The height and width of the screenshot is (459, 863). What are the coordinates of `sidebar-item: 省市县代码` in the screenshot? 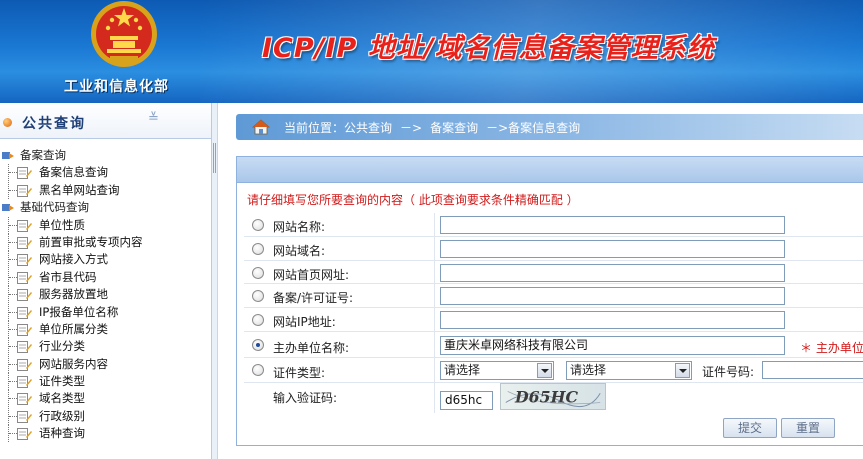 It's located at (106, 277).